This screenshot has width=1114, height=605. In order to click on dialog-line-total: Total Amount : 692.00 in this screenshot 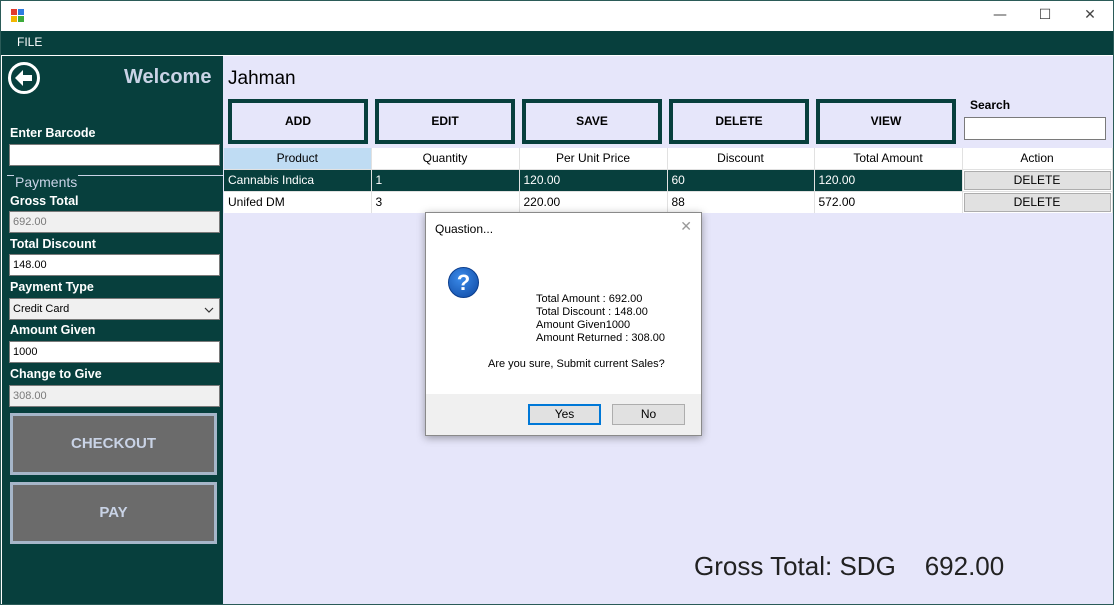, I will do `click(589, 299)`.